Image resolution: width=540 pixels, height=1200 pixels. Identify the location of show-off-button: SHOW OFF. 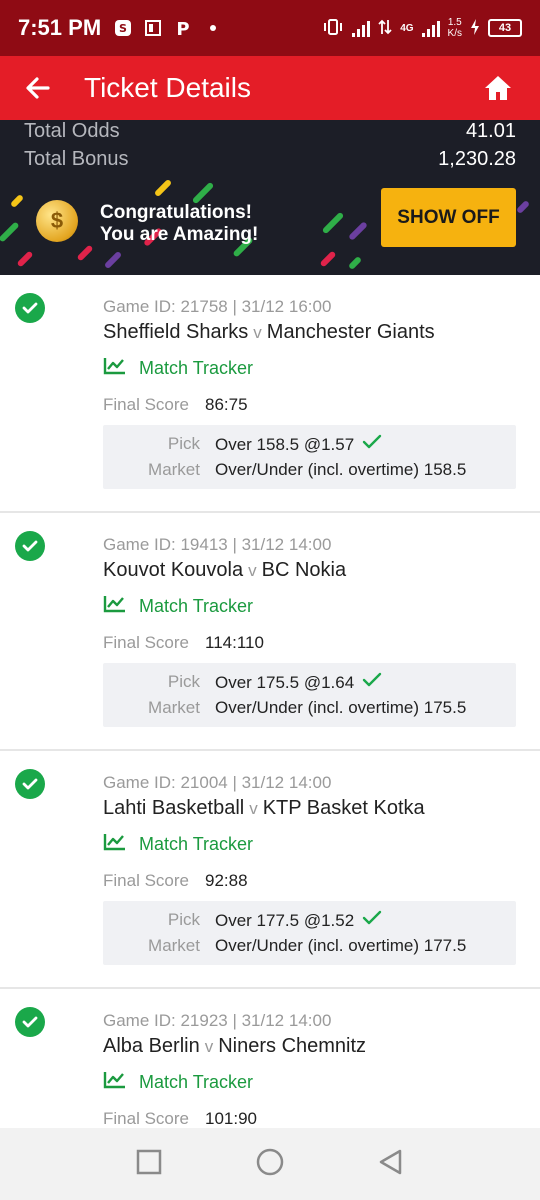
(448, 217).